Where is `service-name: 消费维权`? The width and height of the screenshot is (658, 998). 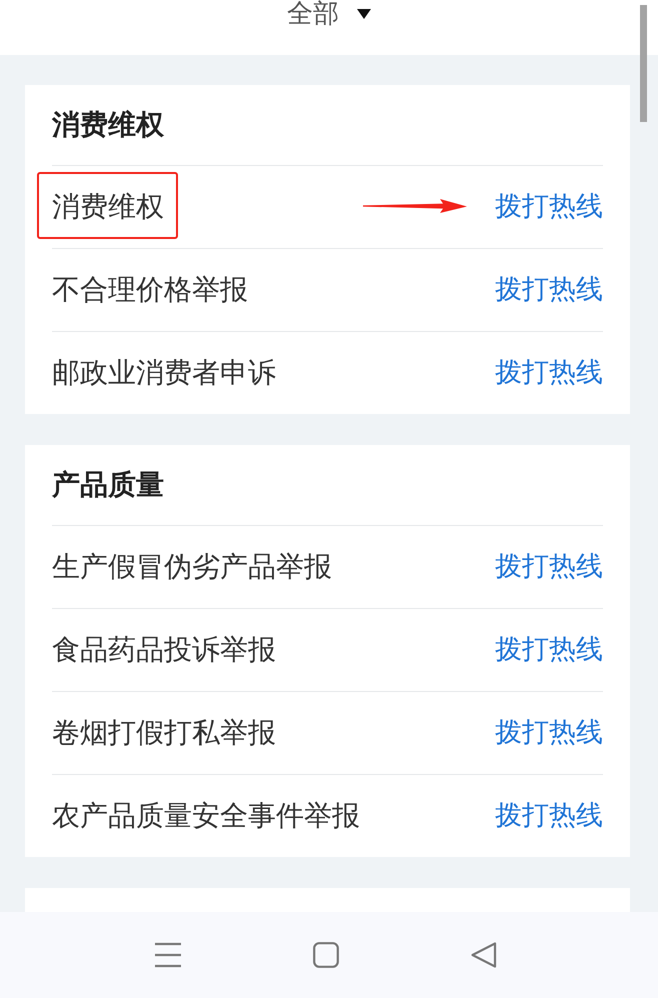 service-name: 消费维权 is located at coordinates (108, 207).